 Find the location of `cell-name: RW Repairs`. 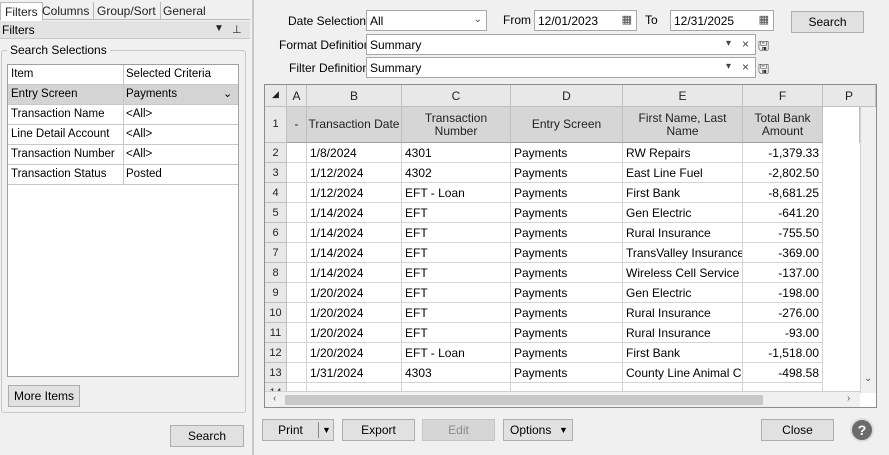

cell-name: RW Repairs is located at coordinates (683, 153).